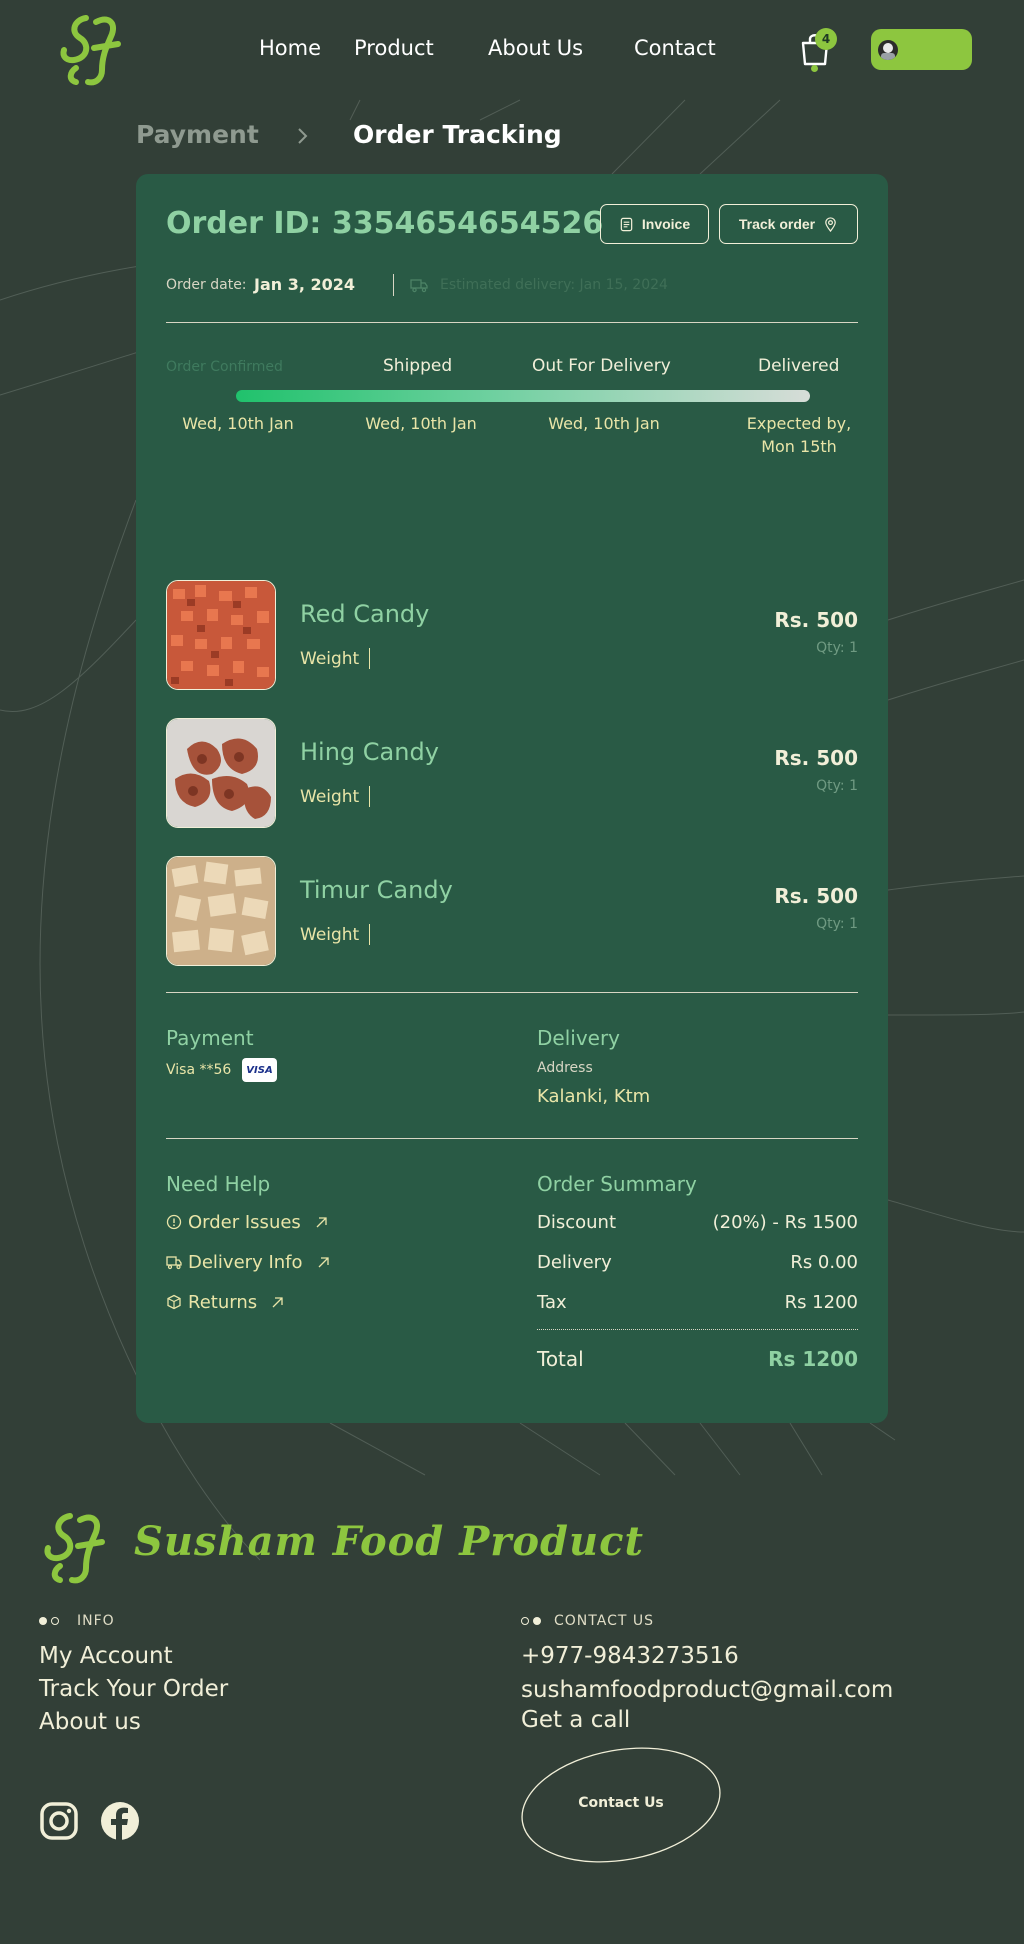 This screenshot has width=1024, height=1944. Describe the element at coordinates (174, 1302) in the screenshot. I see `package-icon` at that location.